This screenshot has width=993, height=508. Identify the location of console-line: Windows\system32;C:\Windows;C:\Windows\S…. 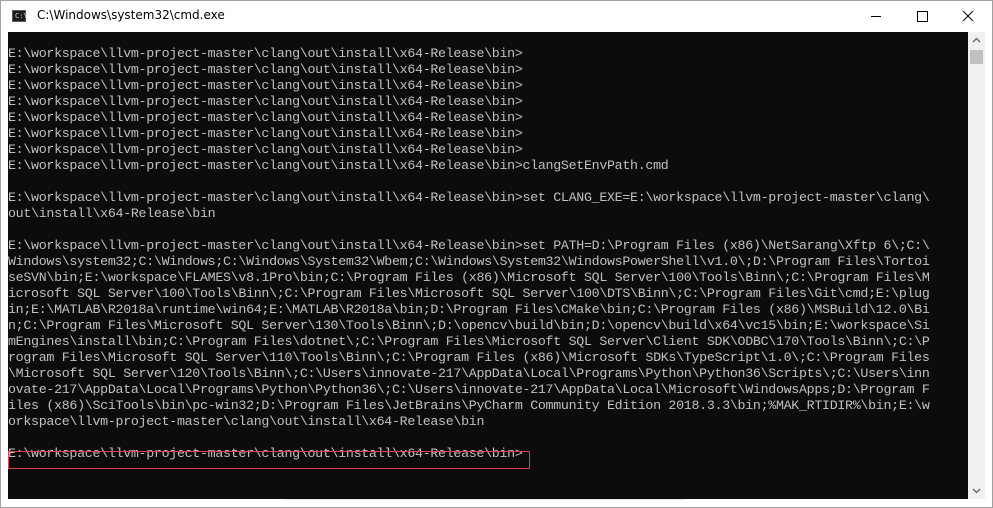
(469, 261).